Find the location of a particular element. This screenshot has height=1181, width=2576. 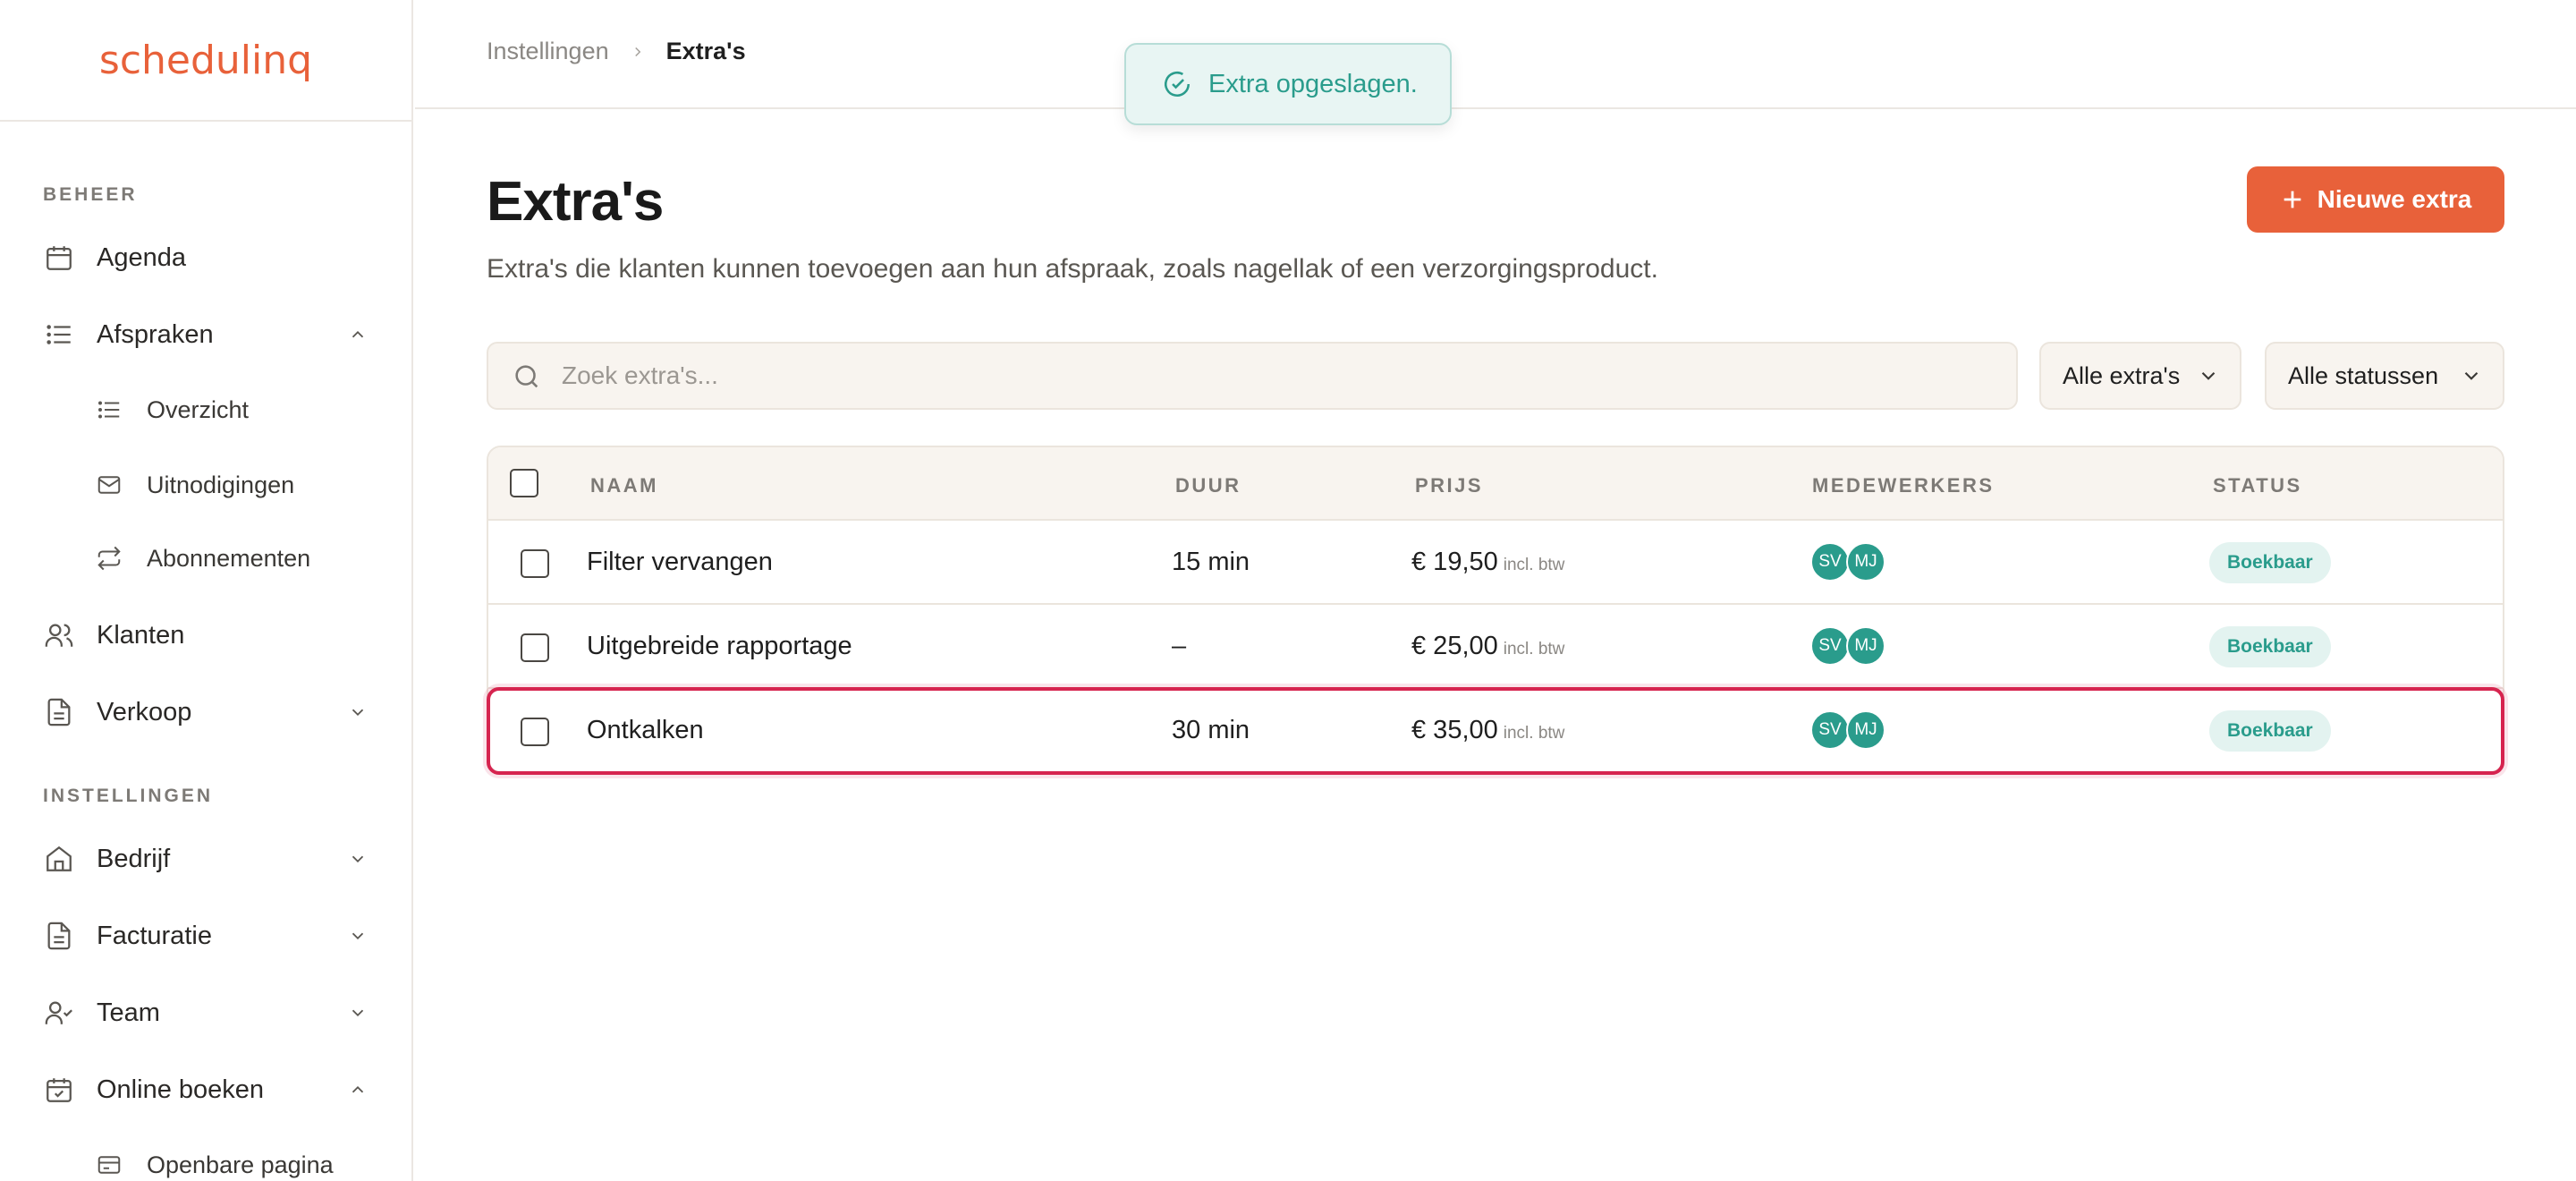

sidebar-item-label: Afspraken is located at coordinates (155, 334).